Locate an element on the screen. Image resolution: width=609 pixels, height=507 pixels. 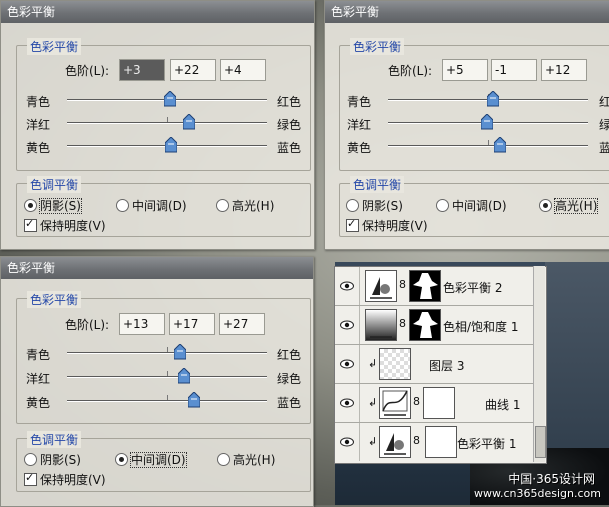
slider-right-label: 红 is located at coordinates (604, 102).